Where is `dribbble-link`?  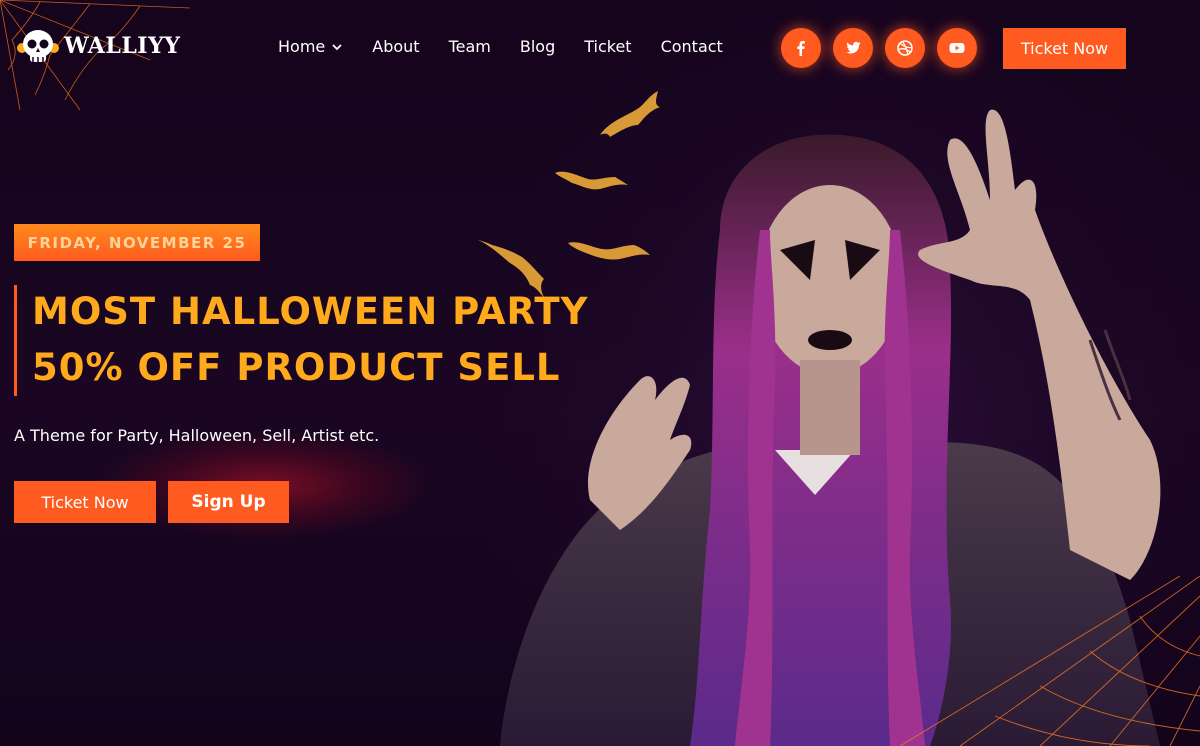
dribbble-link is located at coordinates (905, 48).